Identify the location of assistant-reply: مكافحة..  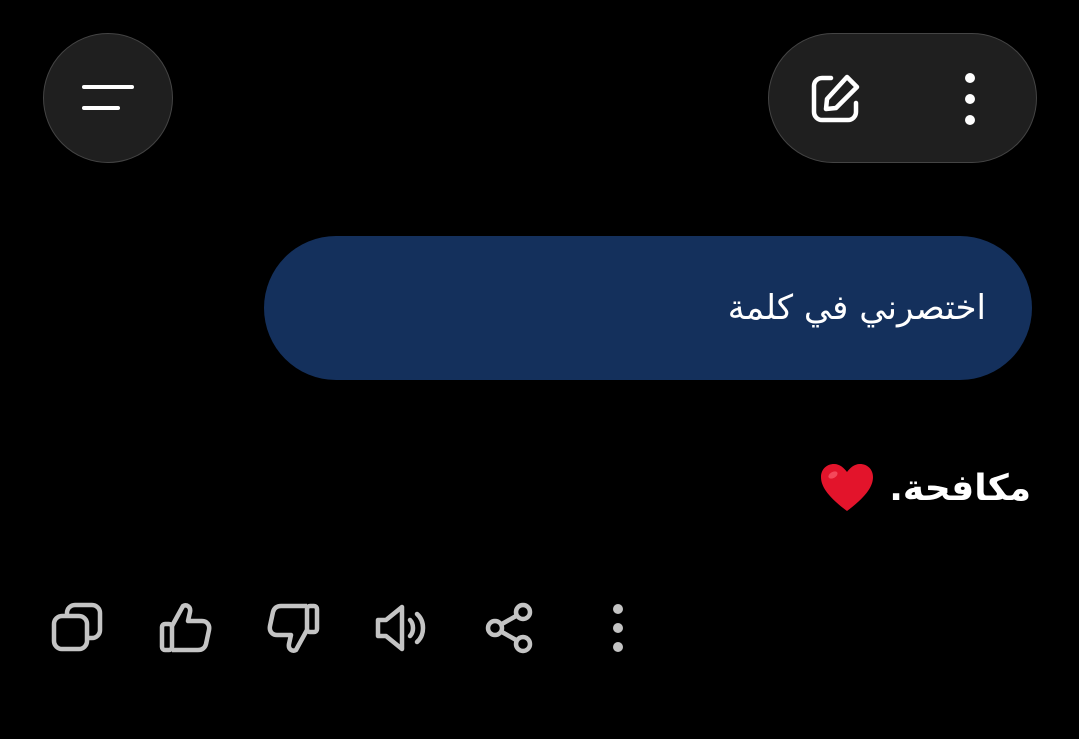
(925, 488).